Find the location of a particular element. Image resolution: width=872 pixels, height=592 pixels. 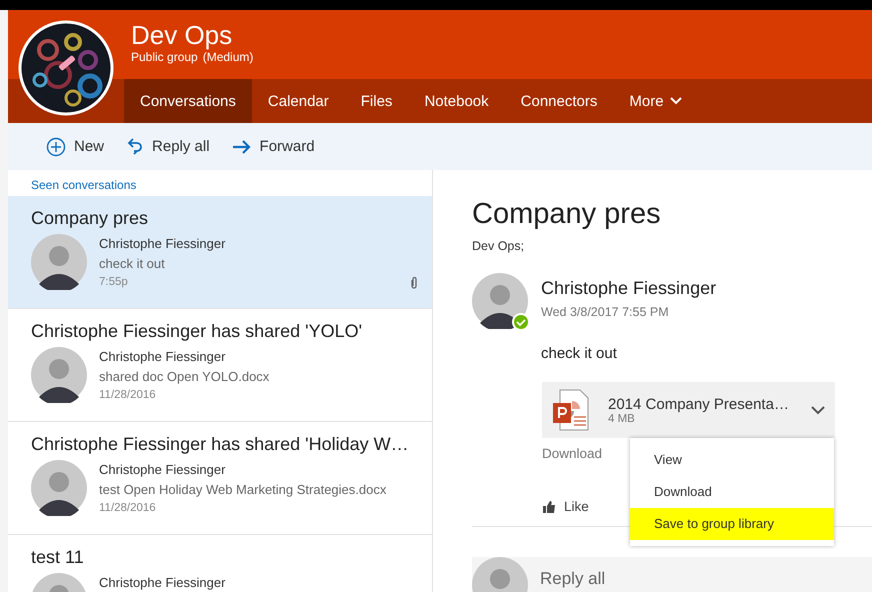

conversation-item: Christophe Fiessinger has shared 'YOLO' Christophe Fiessinger shared doc Open YOLO.docx 11/28/2016 is located at coordinates (220, 365).